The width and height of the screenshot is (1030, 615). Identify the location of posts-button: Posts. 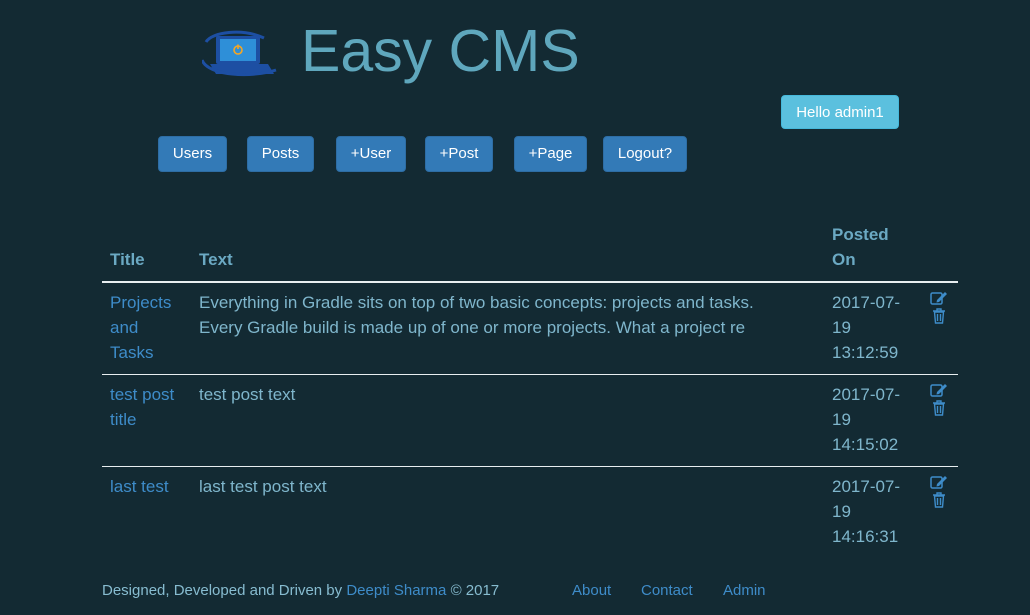
(280, 154).